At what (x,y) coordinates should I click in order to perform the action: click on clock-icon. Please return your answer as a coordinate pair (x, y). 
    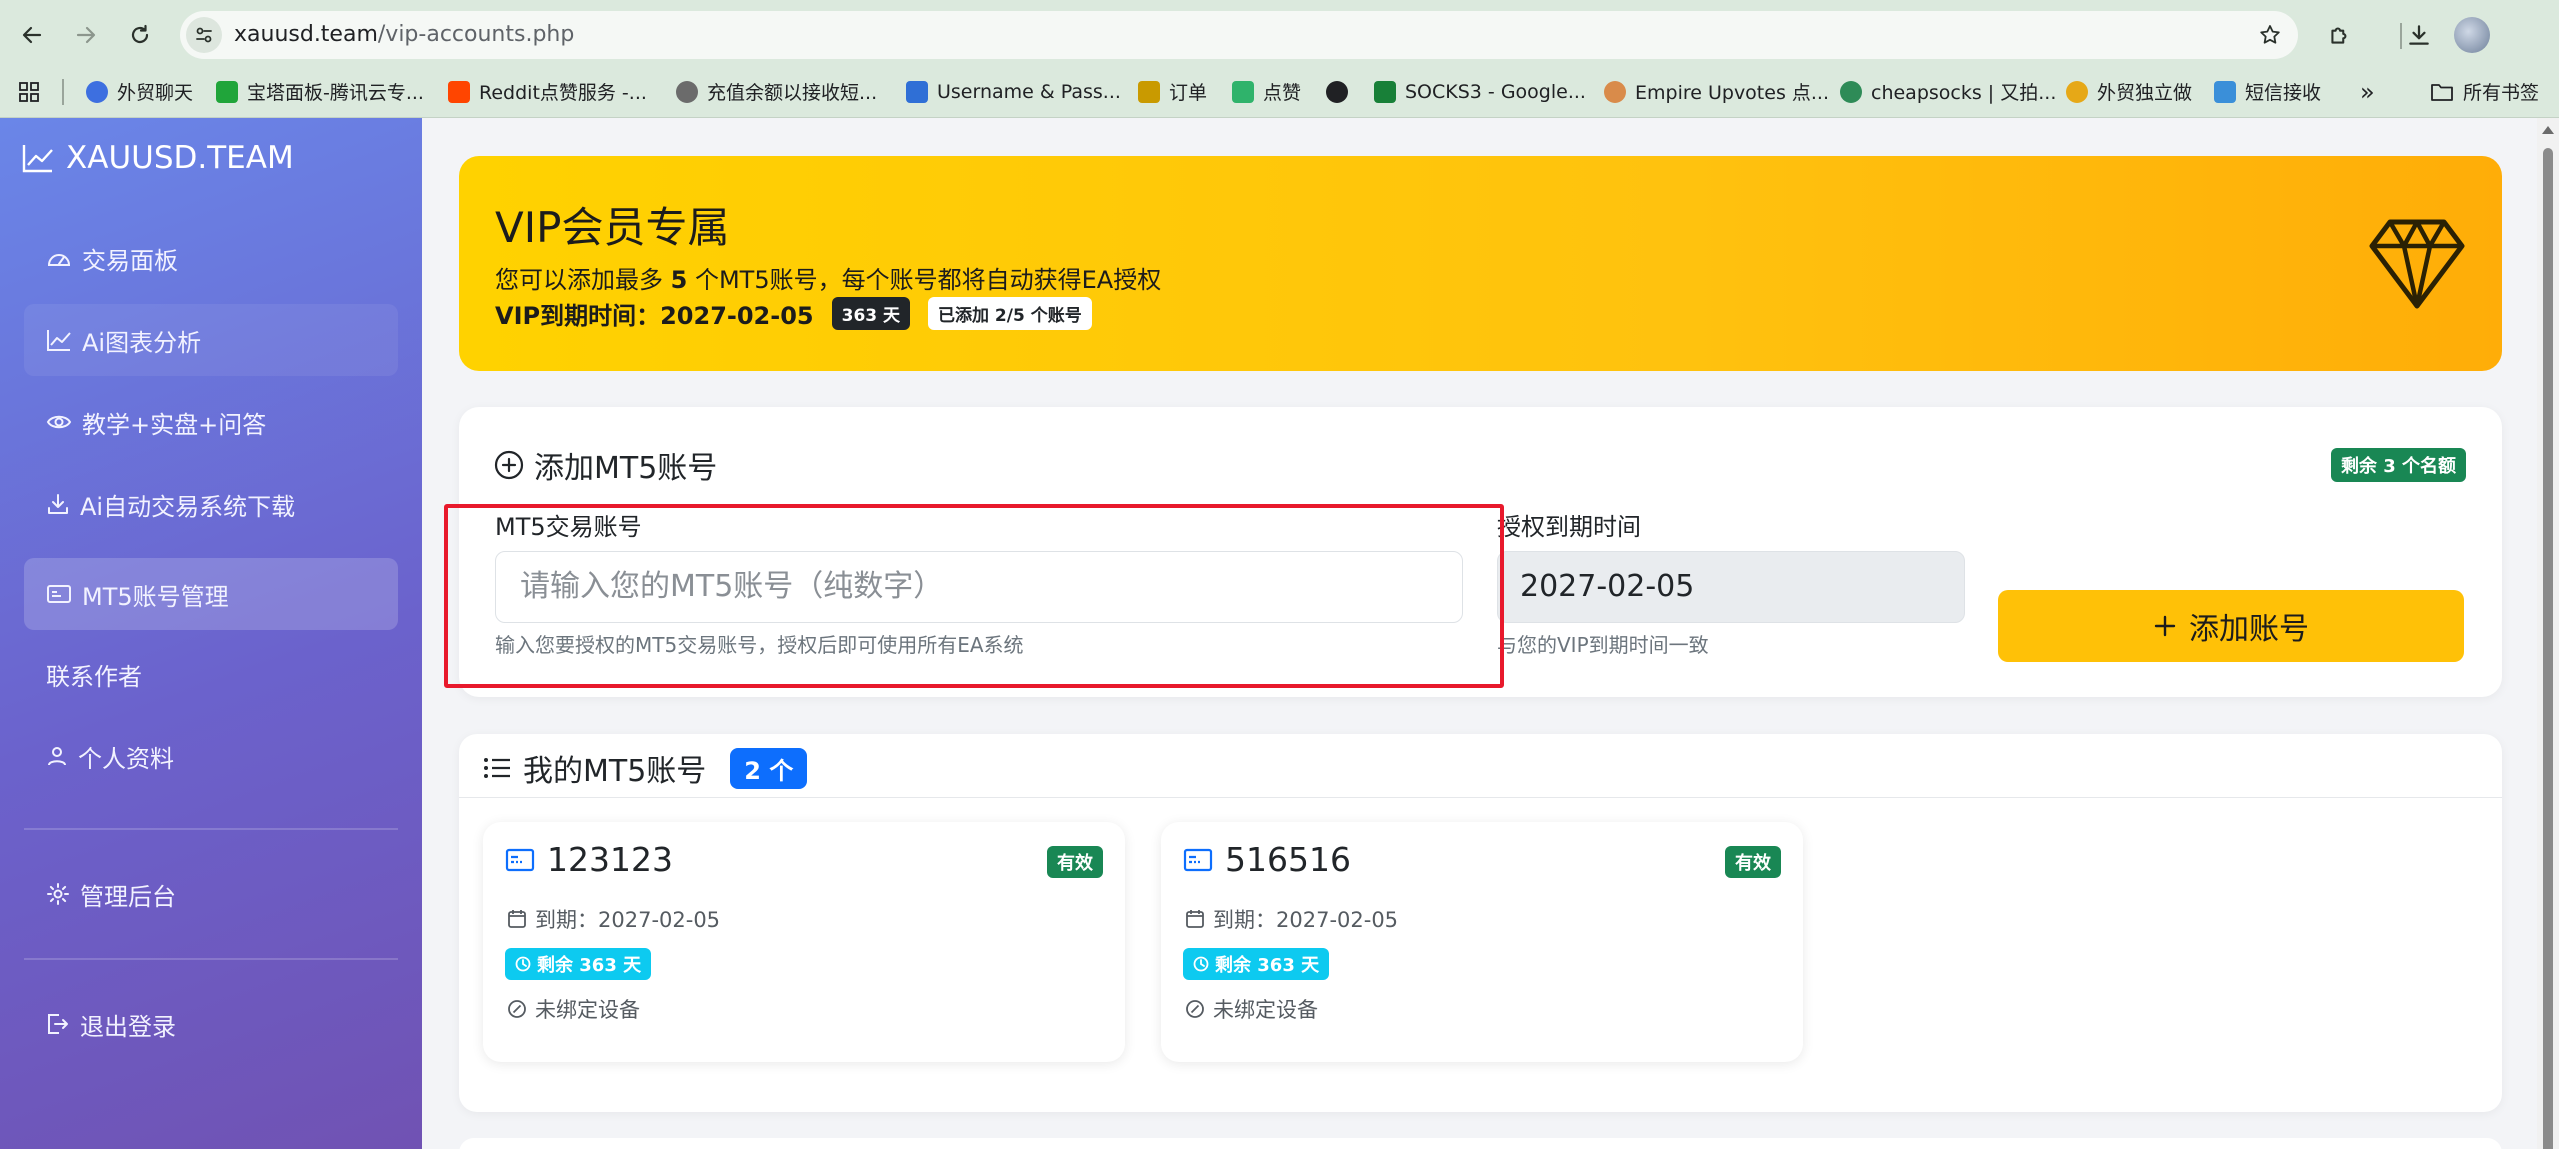
    Looking at the image, I should click on (1201, 964).